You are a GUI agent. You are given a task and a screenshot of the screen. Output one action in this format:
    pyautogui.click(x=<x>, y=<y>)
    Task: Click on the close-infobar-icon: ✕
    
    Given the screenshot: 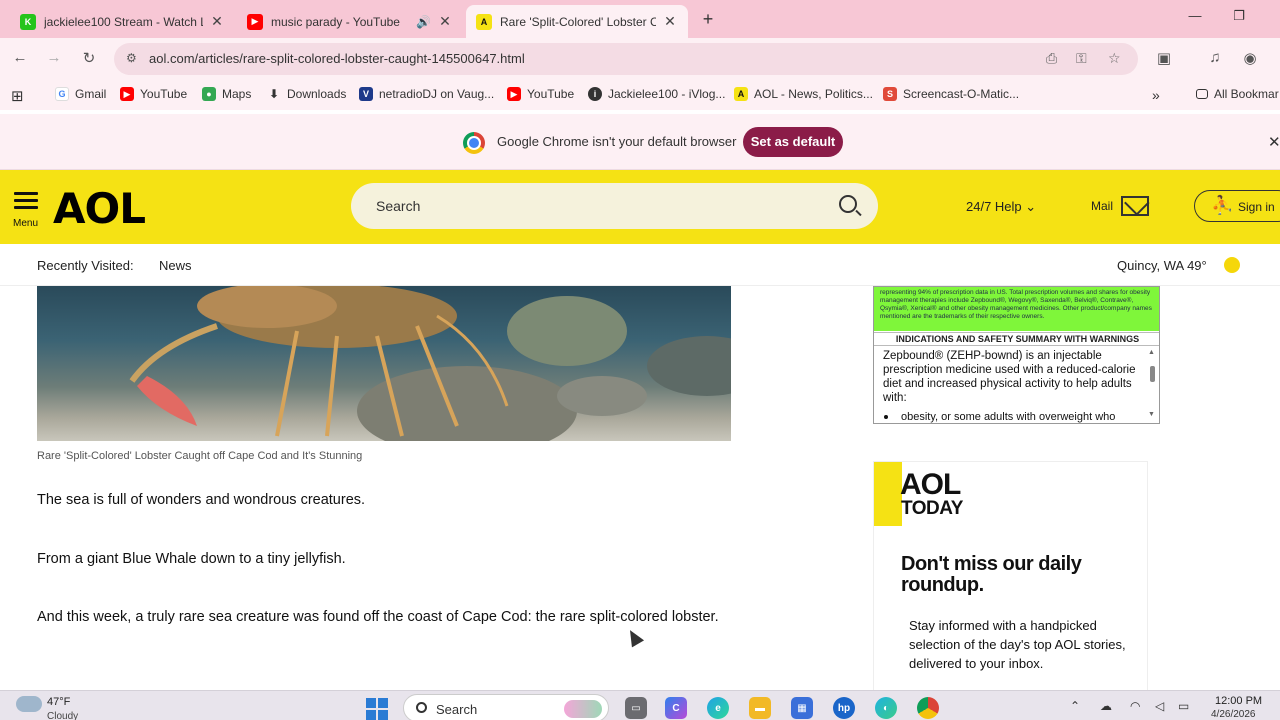 What is the action you would take?
    pyautogui.click(x=1274, y=142)
    